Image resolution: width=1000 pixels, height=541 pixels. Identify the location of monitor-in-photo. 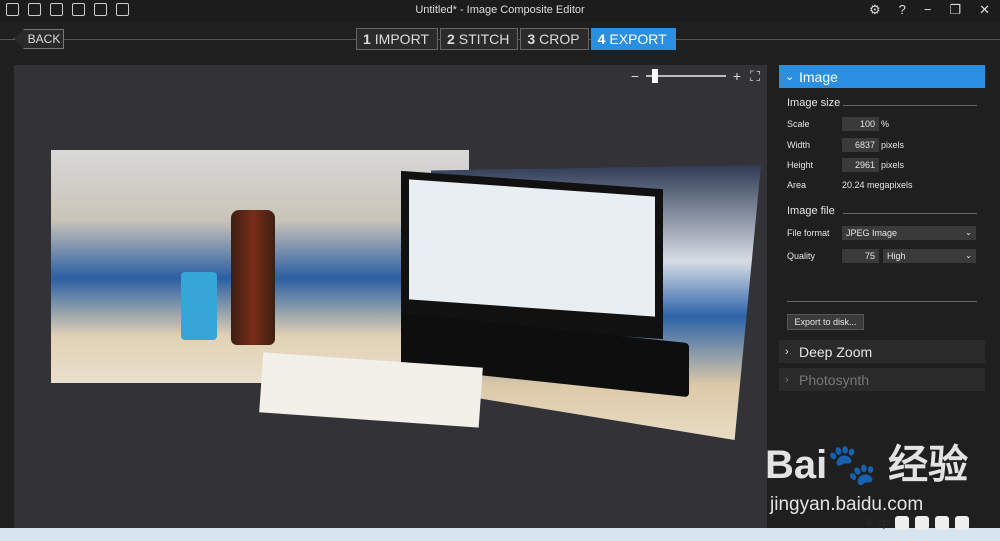
(532, 255).